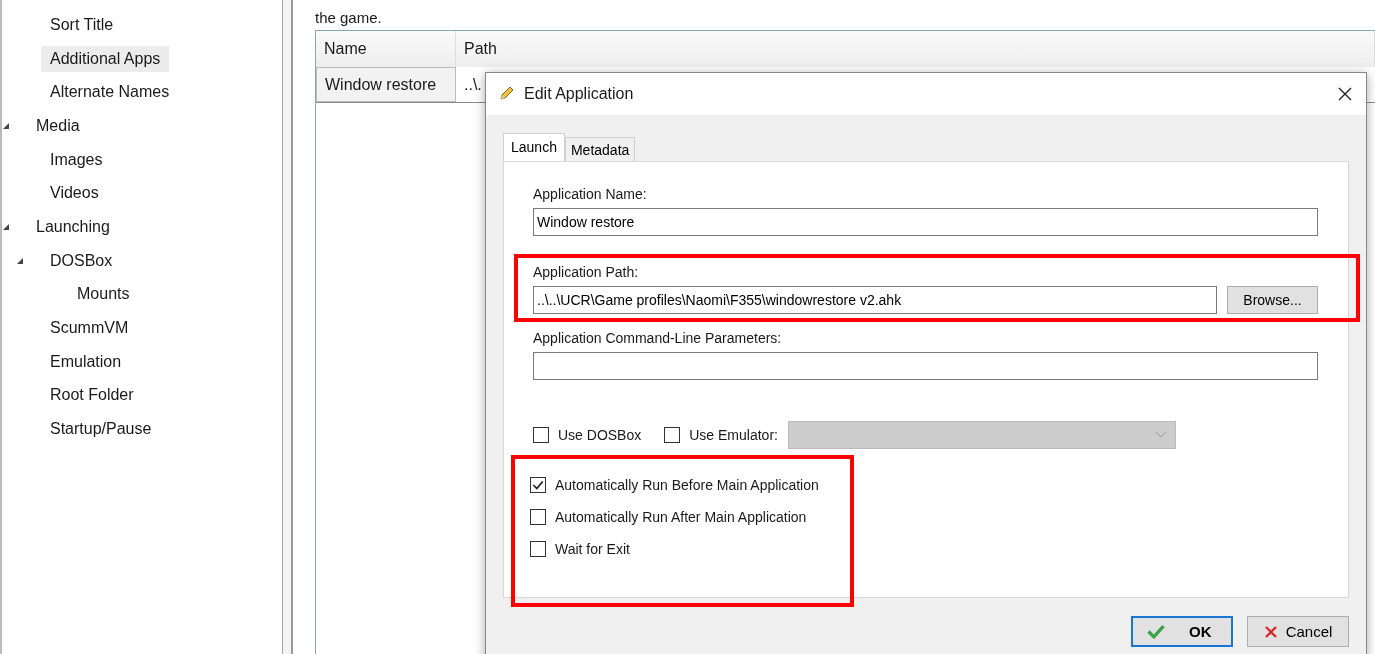 Image resolution: width=1375 pixels, height=654 pixels. I want to click on tab: Metadata, so click(600, 149).